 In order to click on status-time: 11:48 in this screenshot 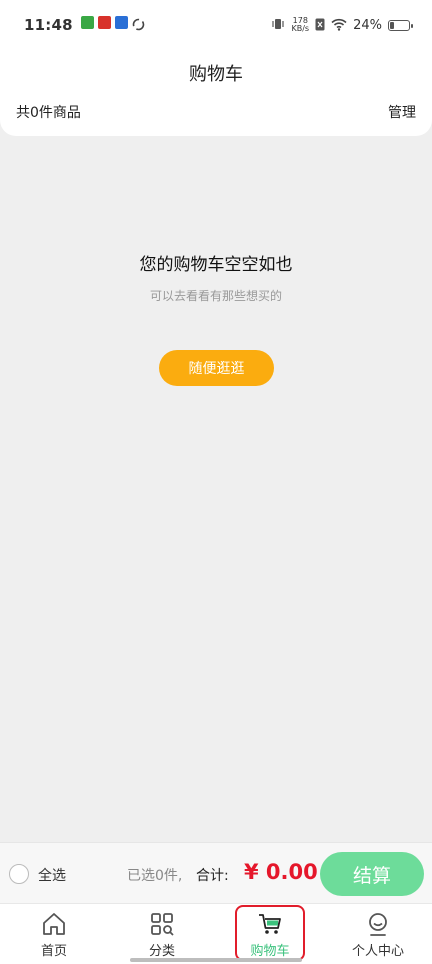, I will do `click(48, 25)`.